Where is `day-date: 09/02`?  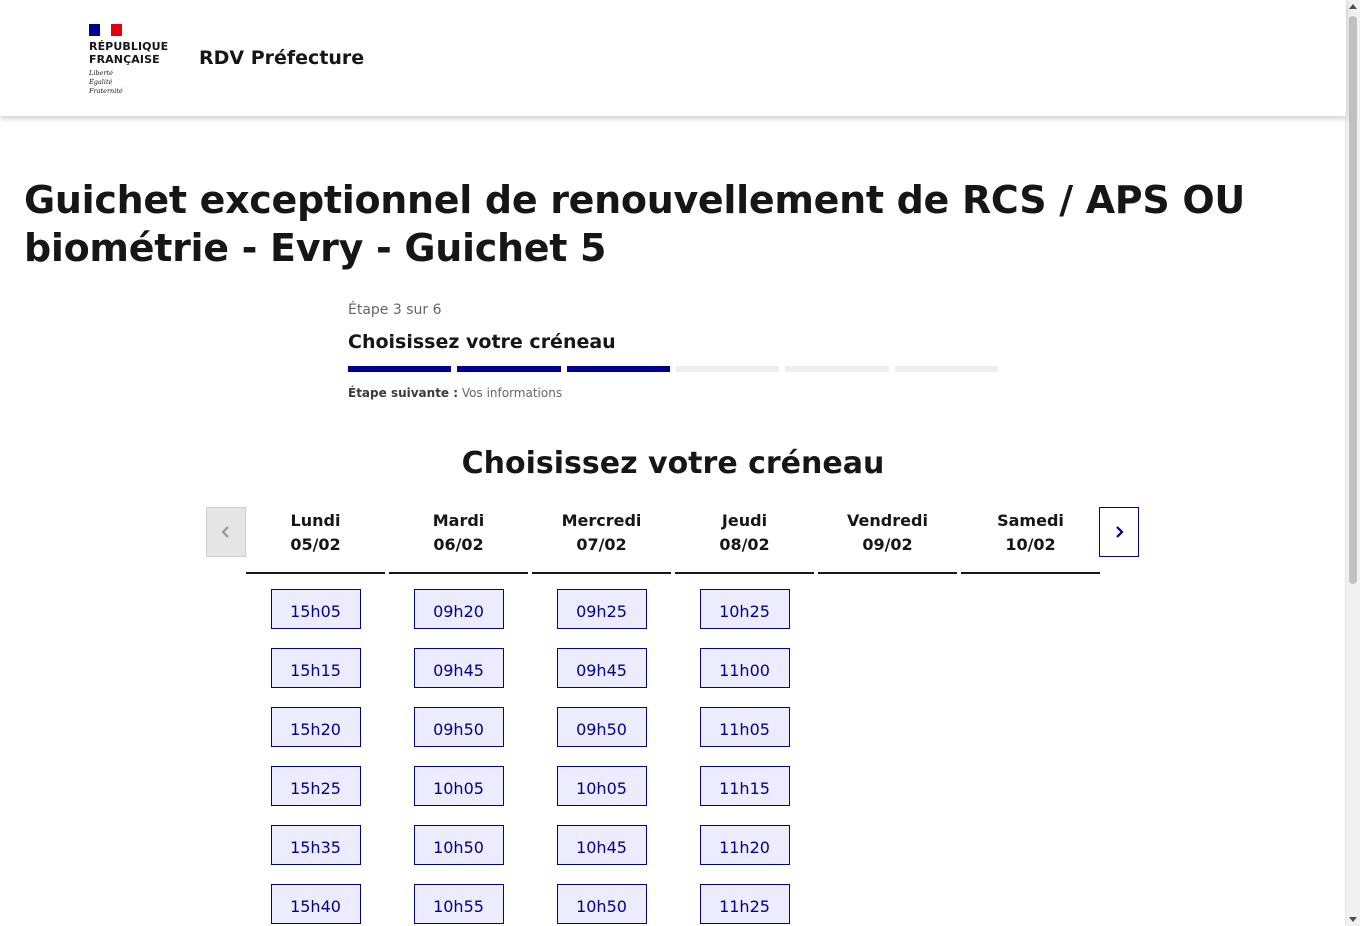
day-date: 09/02 is located at coordinates (887, 544).